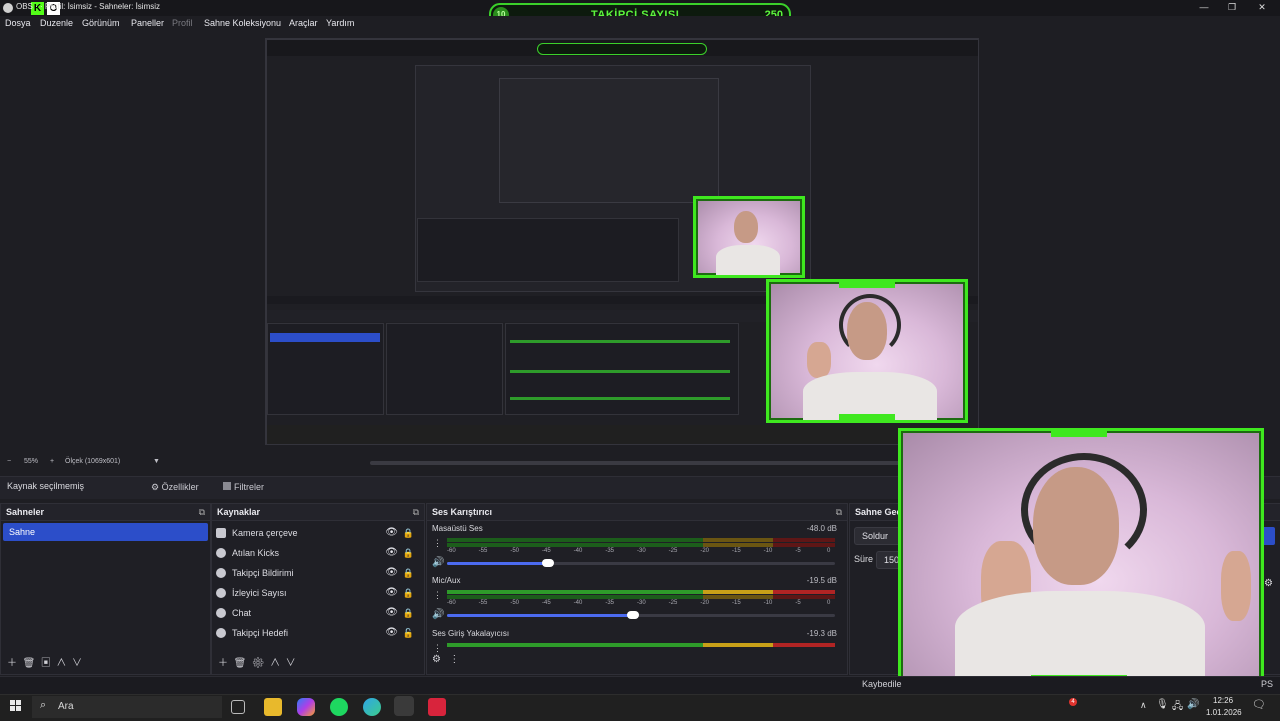  Describe the element at coordinates (1162, 704) in the screenshot. I see `microphone-icon: 🎙` at that location.